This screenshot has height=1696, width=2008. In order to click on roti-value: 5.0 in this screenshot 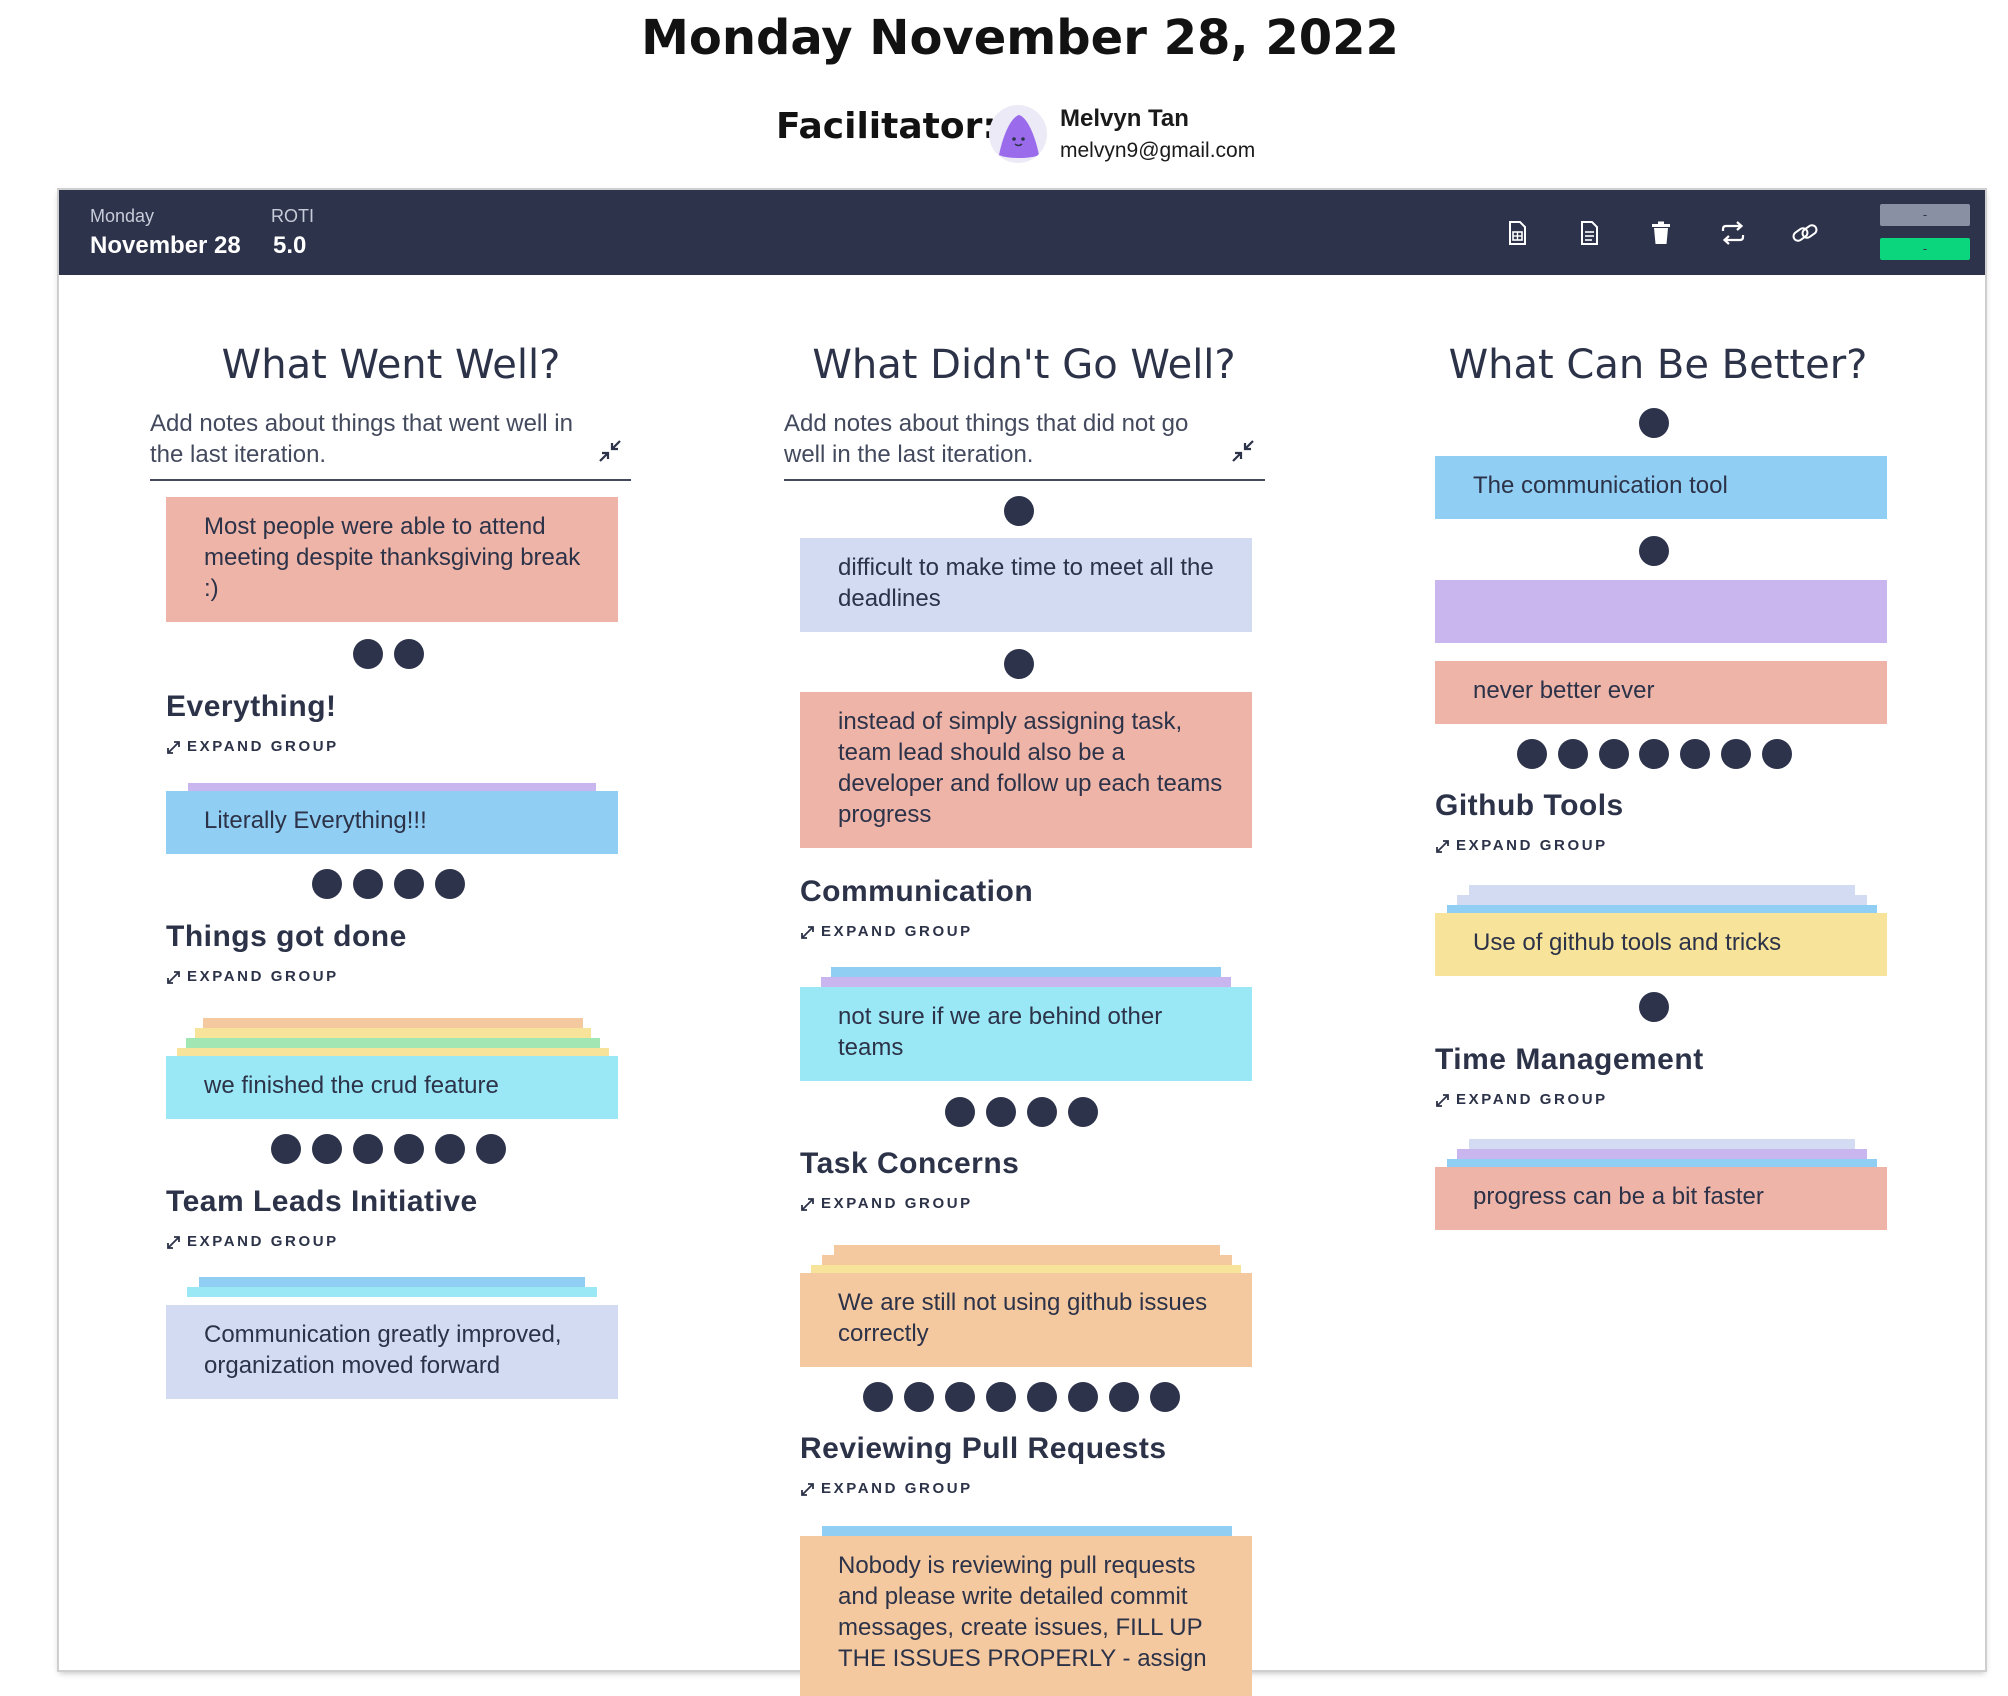, I will do `click(290, 245)`.